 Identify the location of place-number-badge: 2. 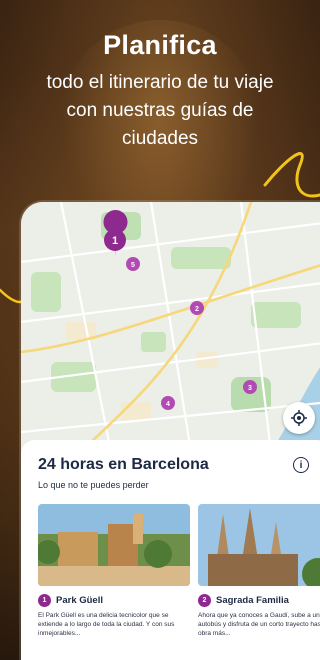
(204, 600).